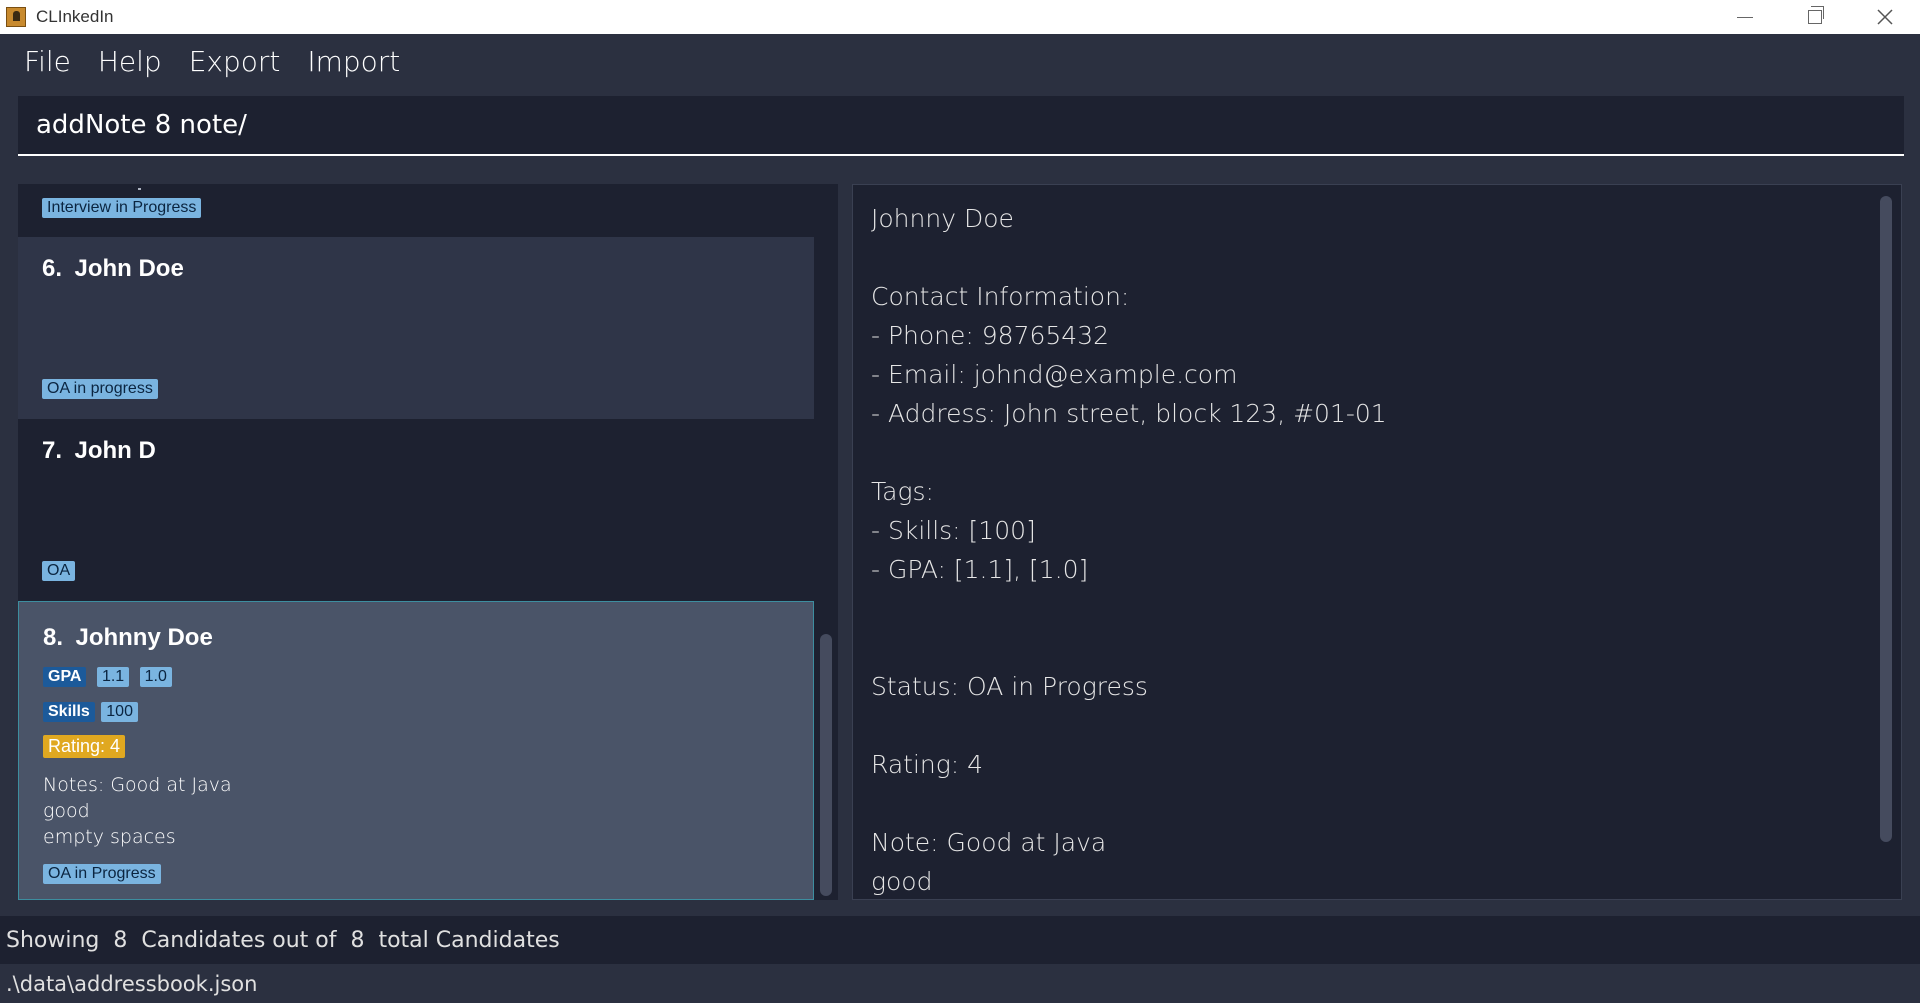  I want to click on detail-email: - Email: johnd@example.com, so click(1054, 374).